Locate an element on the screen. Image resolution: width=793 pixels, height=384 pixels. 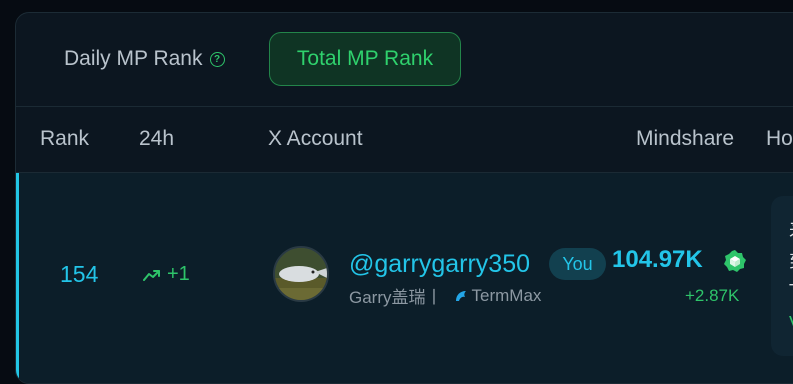
side-card-line-3: T is located at coordinates (791, 291).